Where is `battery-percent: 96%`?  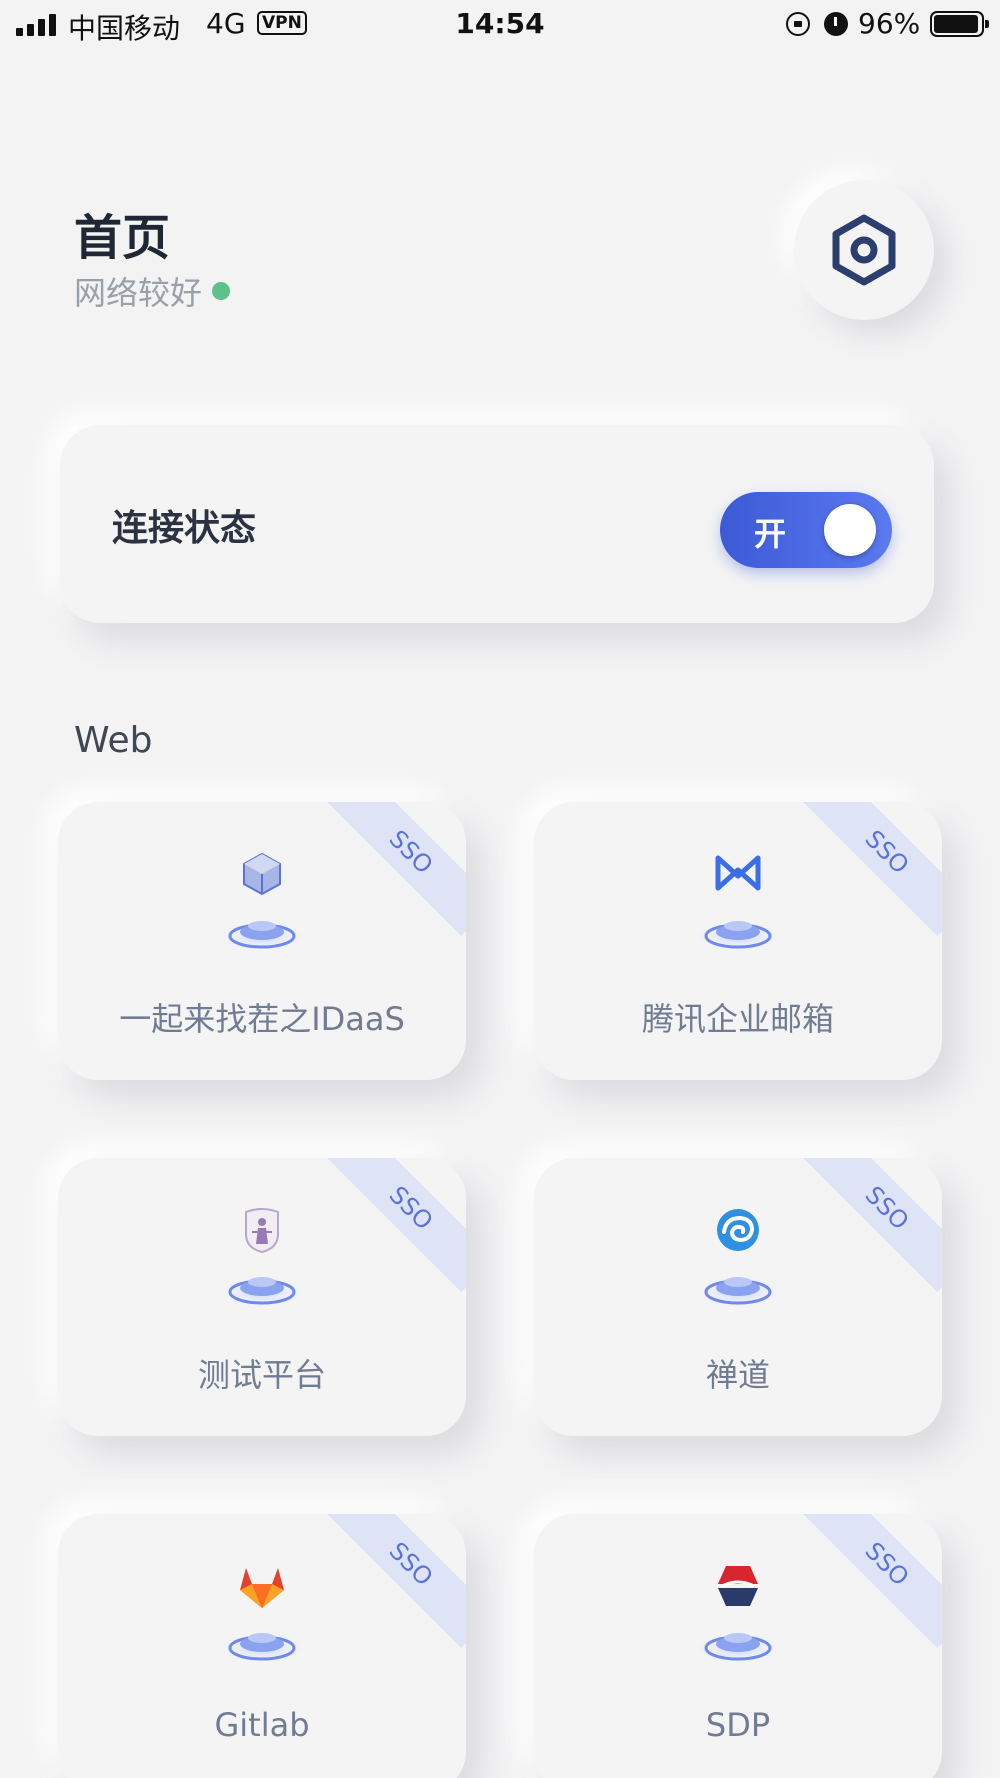
battery-percent: 96% is located at coordinates (889, 23).